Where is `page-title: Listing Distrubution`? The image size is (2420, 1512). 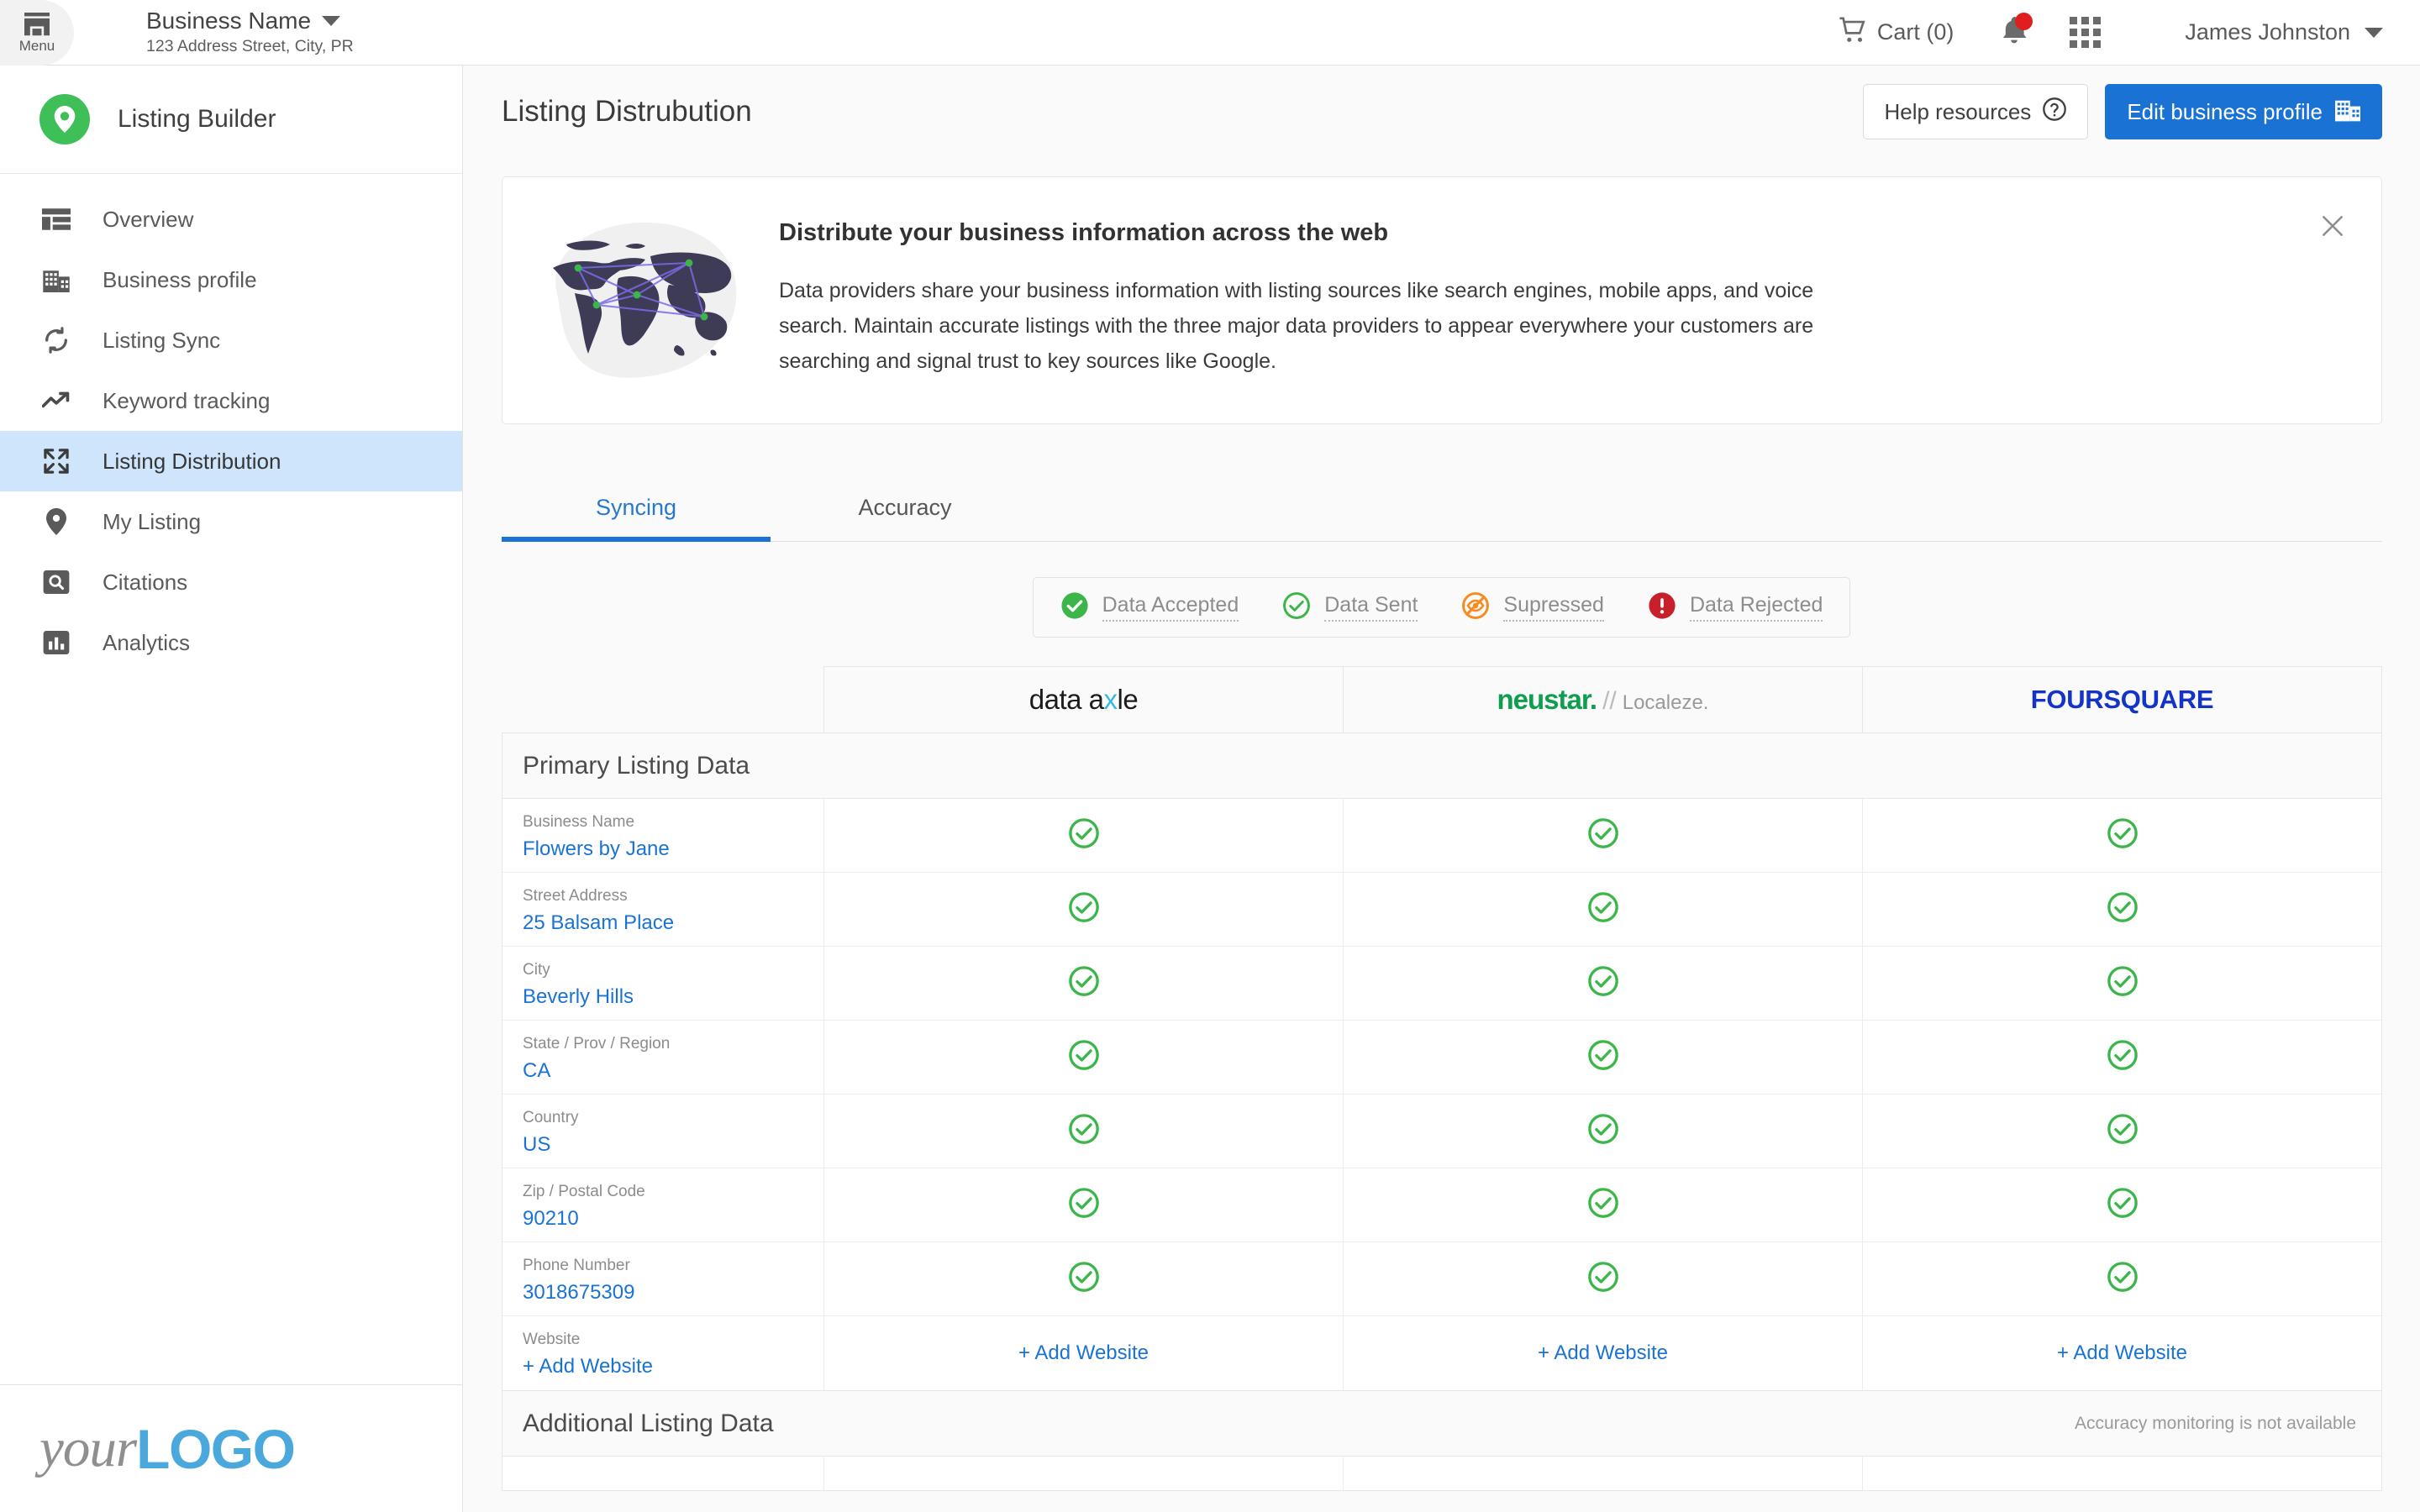 page-title: Listing Distrubution is located at coordinates (627, 111).